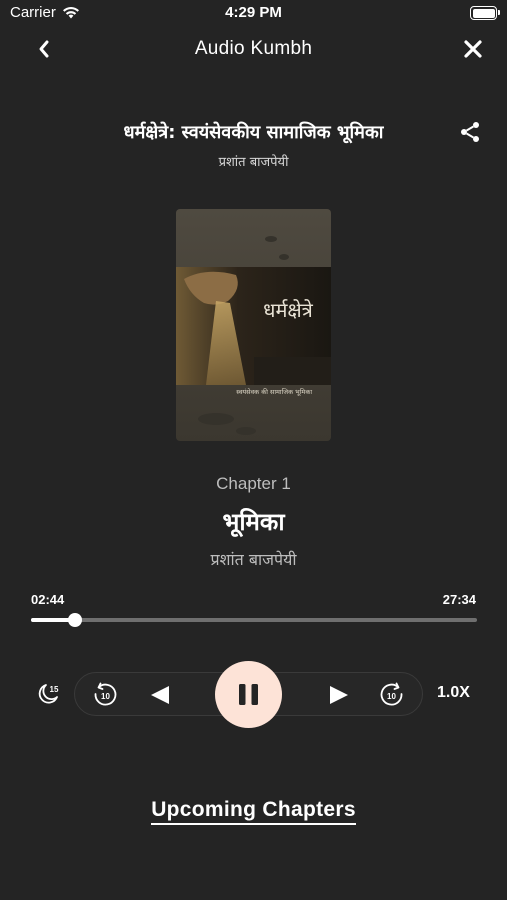 The height and width of the screenshot is (900, 507). I want to click on battery-icon, so click(485, 13).